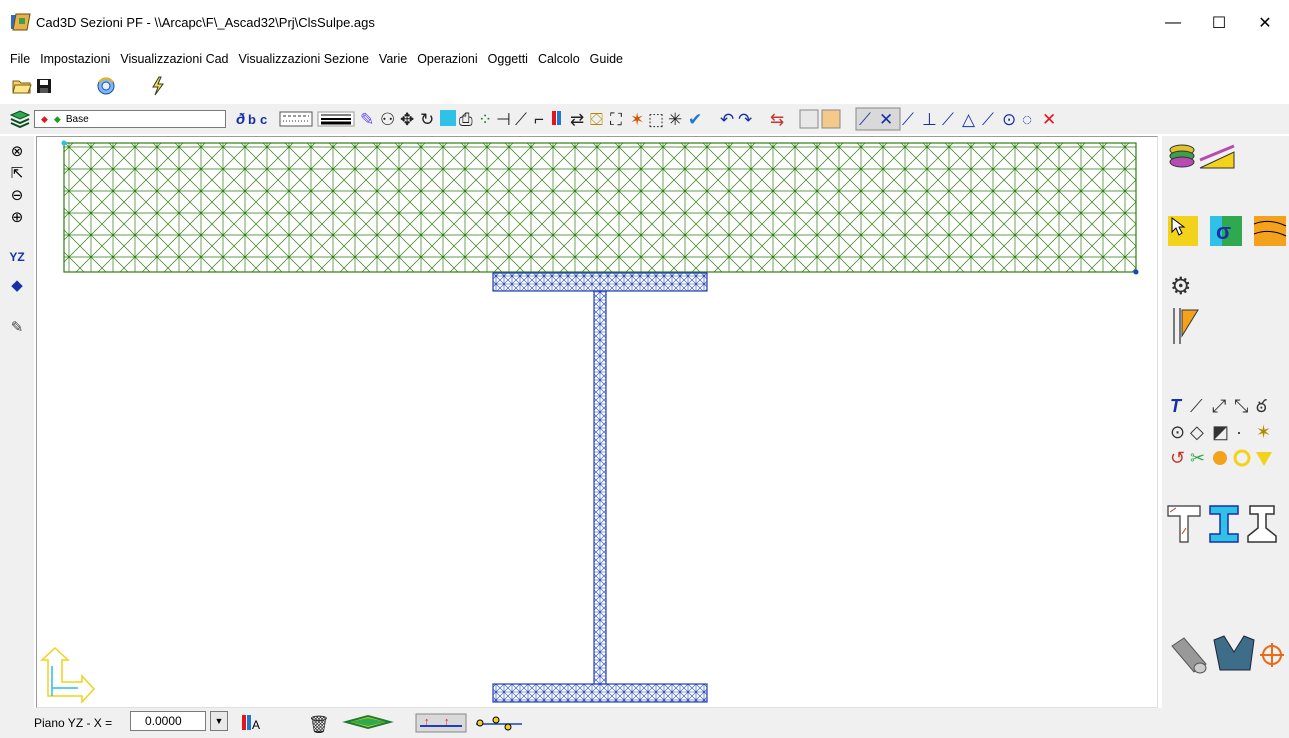 The width and height of the screenshot is (1289, 738). What do you see at coordinates (499, 723) in the screenshot?
I see `beam-supports-icon` at bounding box center [499, 723].